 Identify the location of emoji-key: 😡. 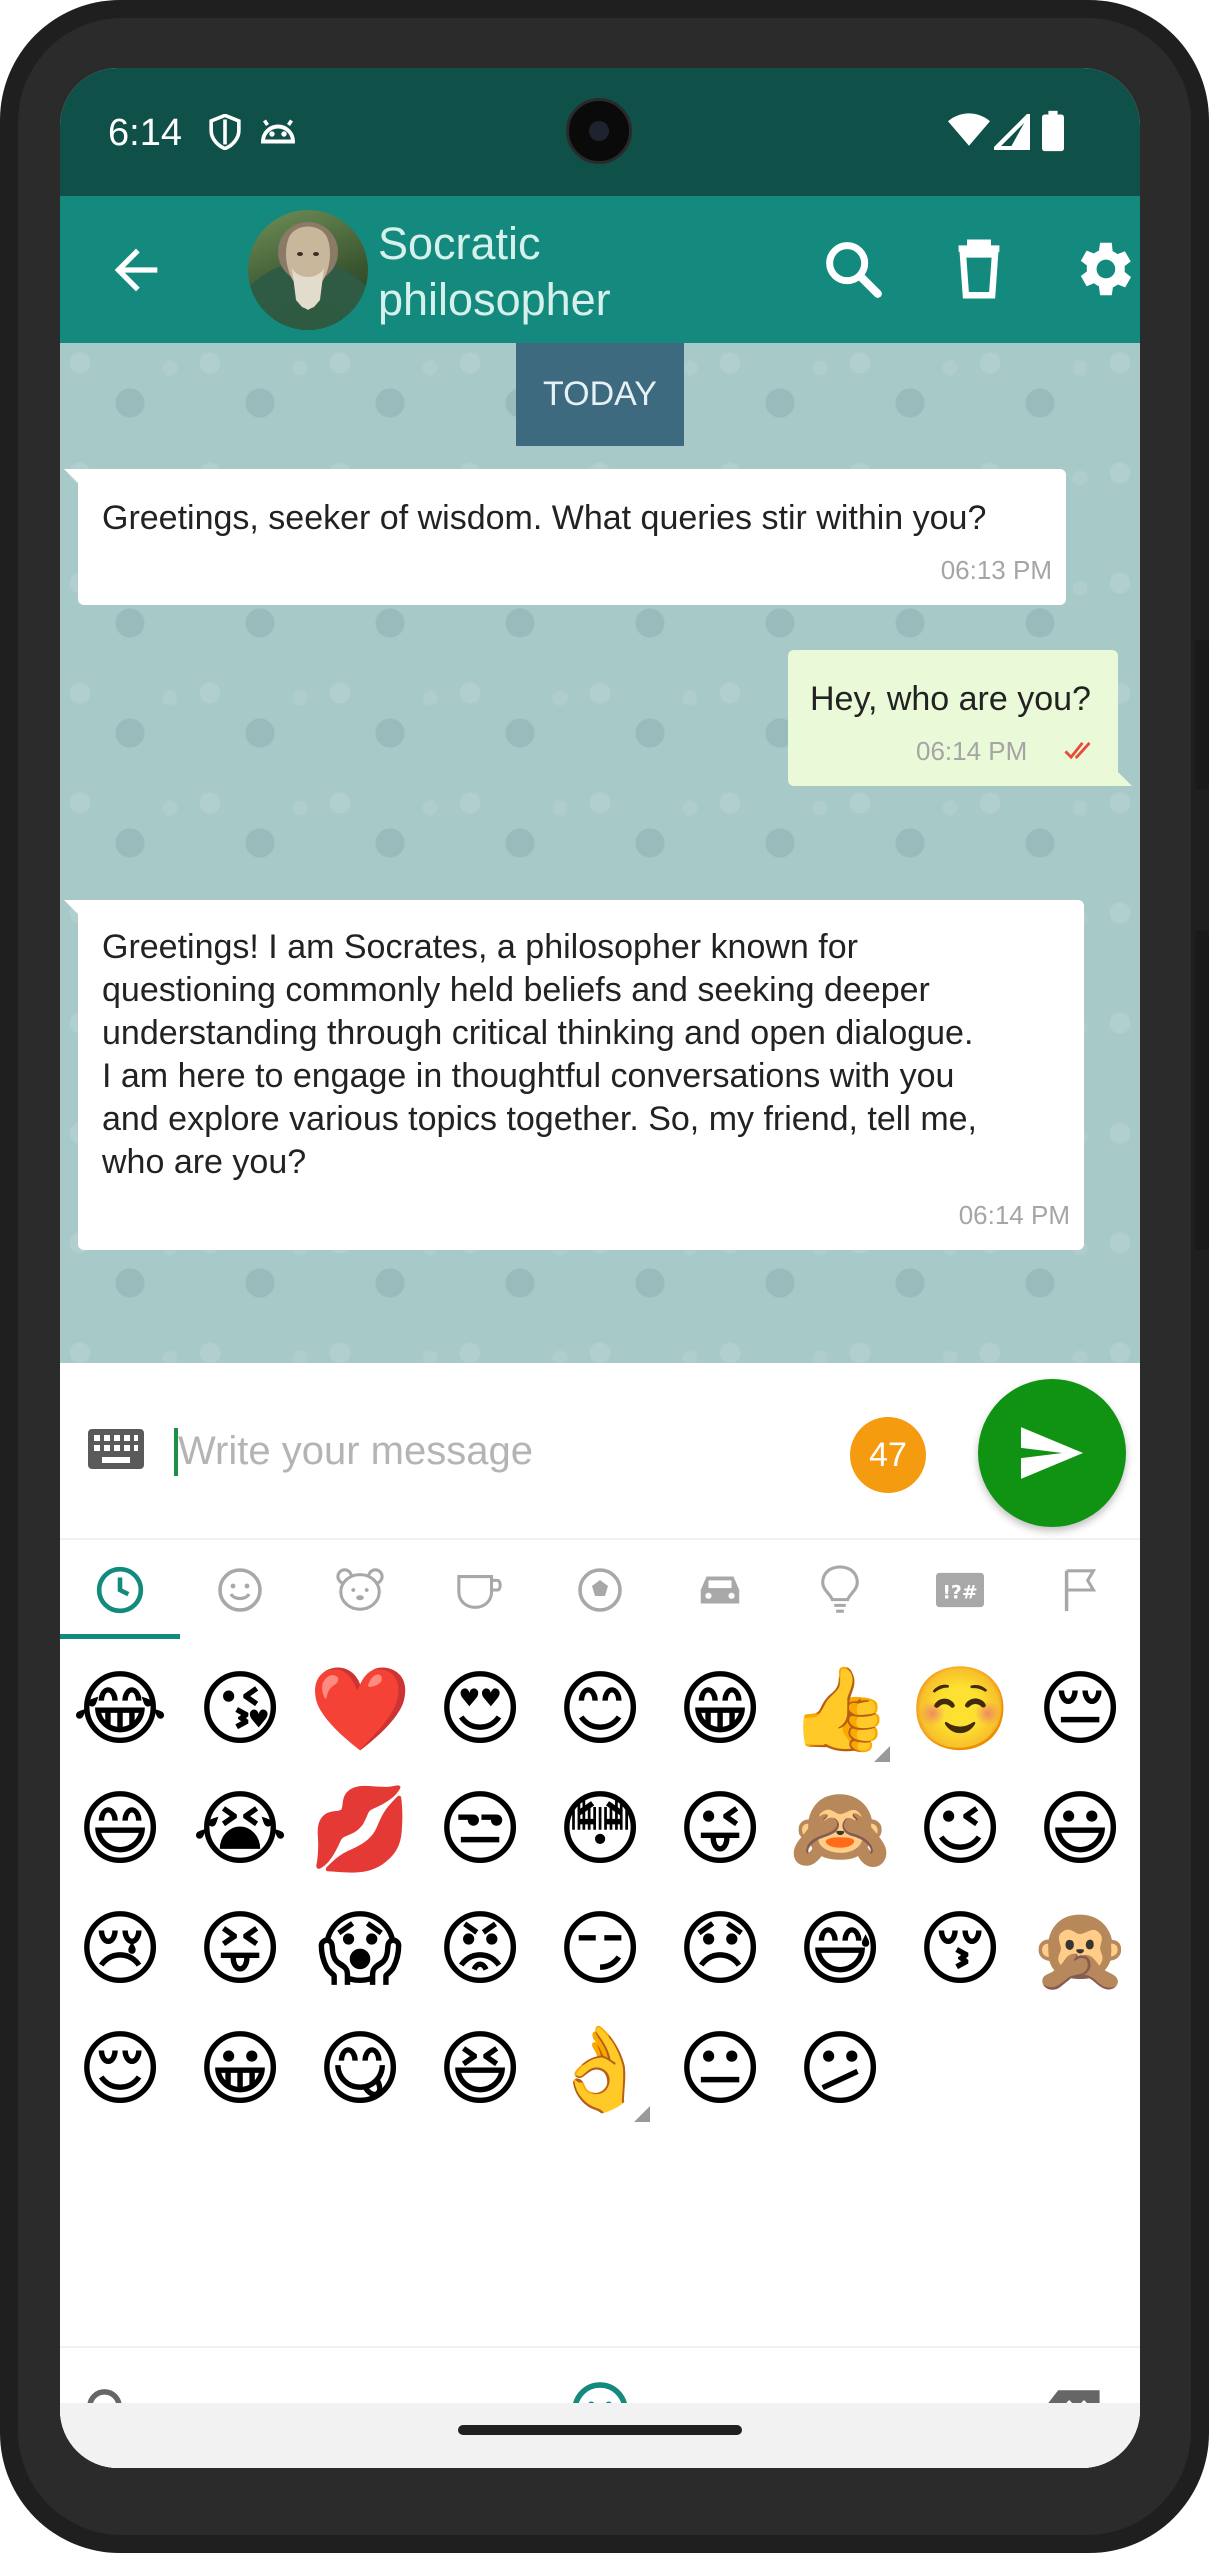
(480, 1950).